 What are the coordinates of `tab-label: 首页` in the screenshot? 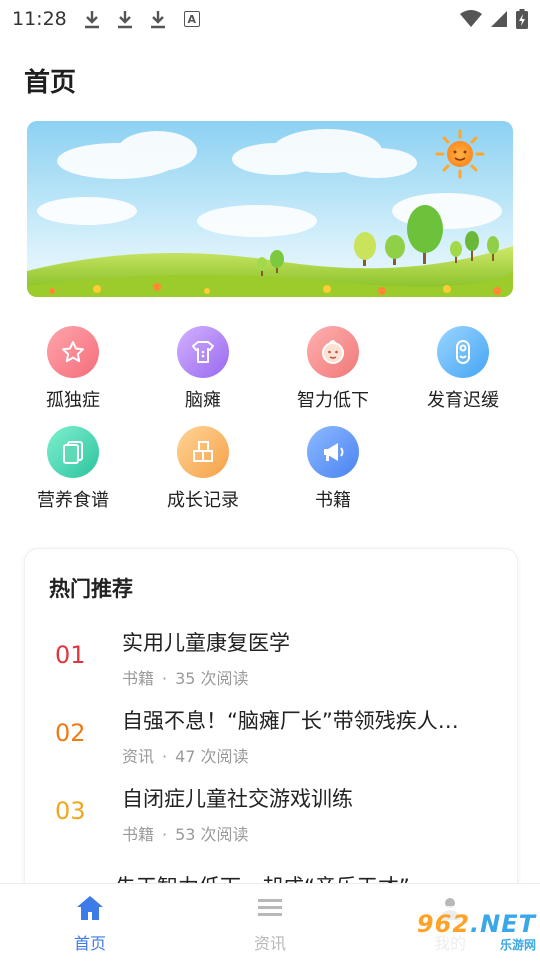 It's located at (89, 943).